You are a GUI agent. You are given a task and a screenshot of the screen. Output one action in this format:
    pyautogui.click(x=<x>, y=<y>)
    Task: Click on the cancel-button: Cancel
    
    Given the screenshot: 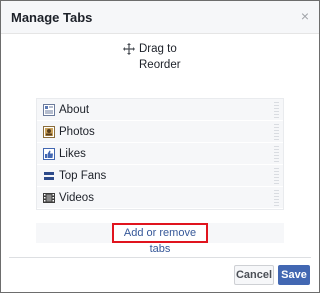 What is the action you would take?
    pyautogui.click(x=254, y=275)
    